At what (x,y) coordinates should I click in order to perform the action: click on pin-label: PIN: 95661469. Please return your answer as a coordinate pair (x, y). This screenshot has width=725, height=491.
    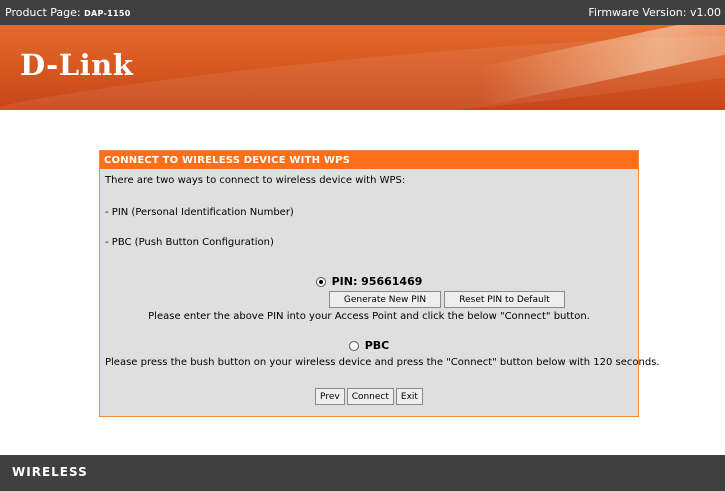
    Looking at the image, I should click on (377, 281).